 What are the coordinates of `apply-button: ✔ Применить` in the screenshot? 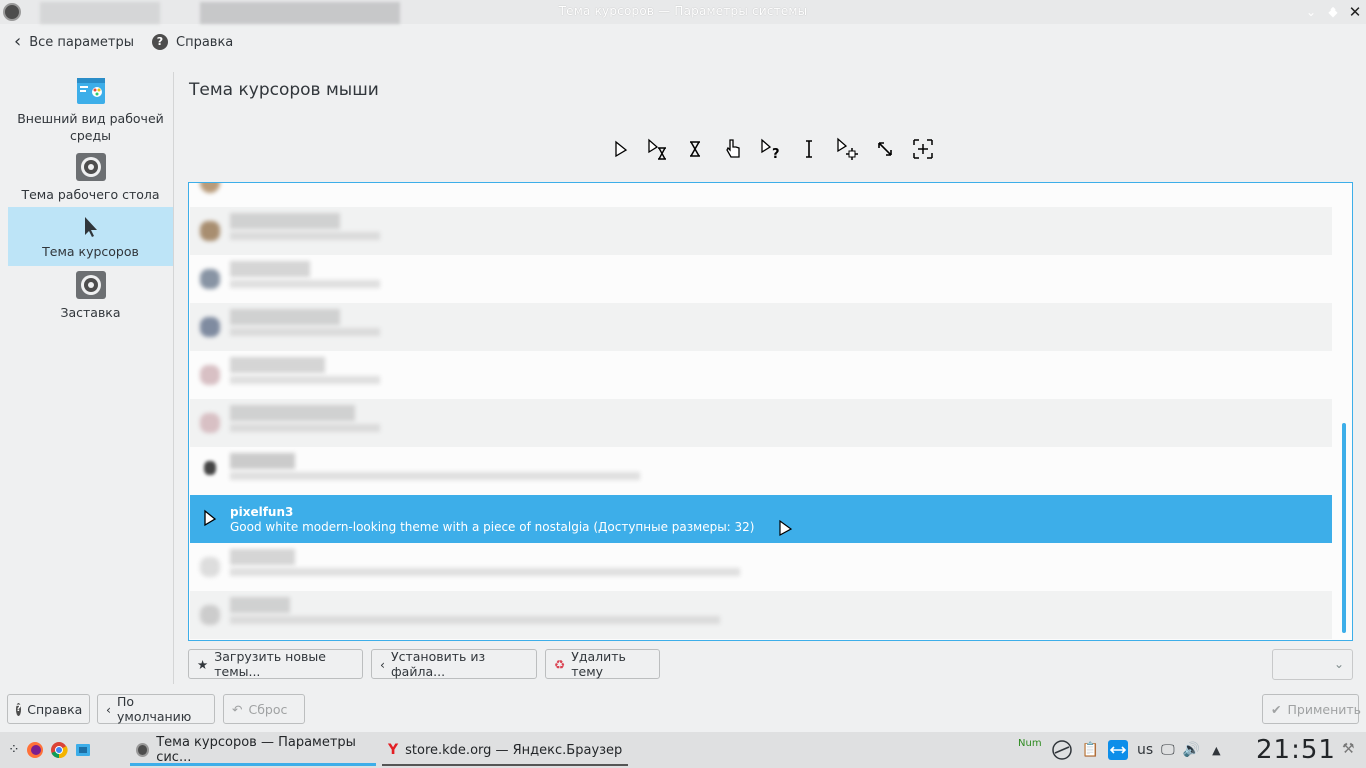 It's located at (1311, 709).